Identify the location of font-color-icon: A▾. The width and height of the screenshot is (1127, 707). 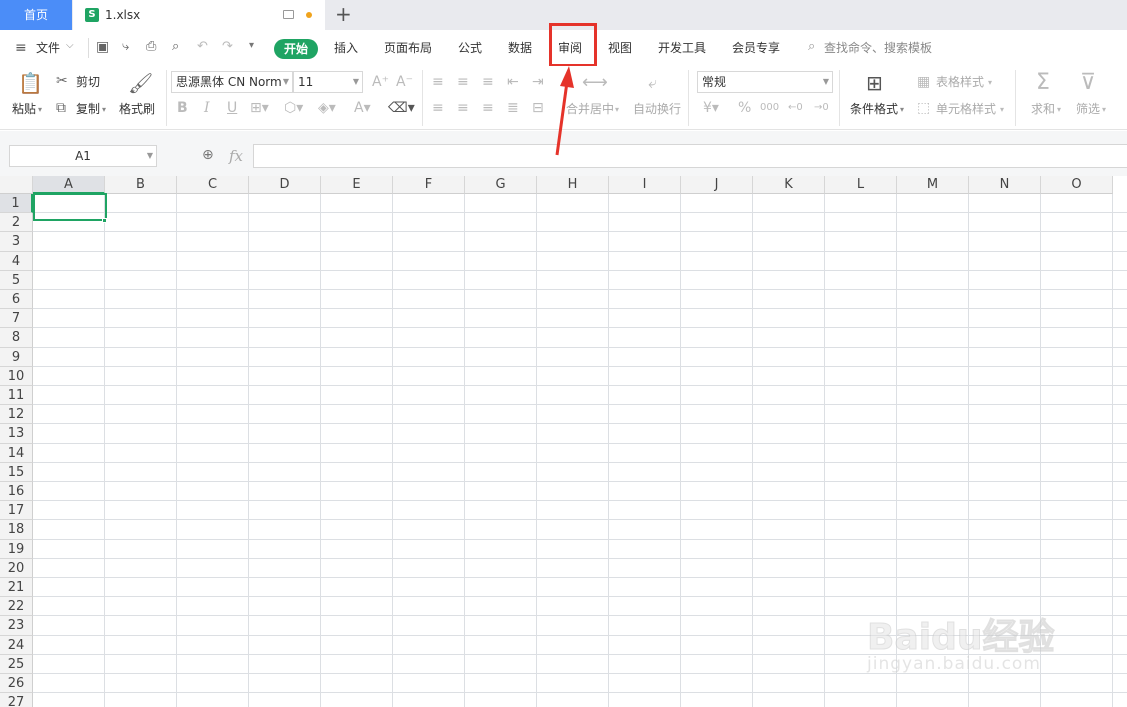
(362, 108).